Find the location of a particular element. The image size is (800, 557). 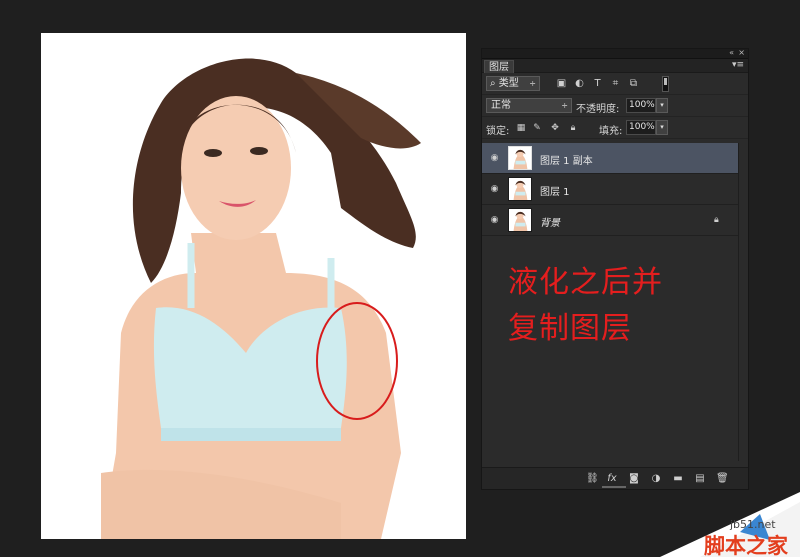

resize-grip is located at coordinates (614, 487).